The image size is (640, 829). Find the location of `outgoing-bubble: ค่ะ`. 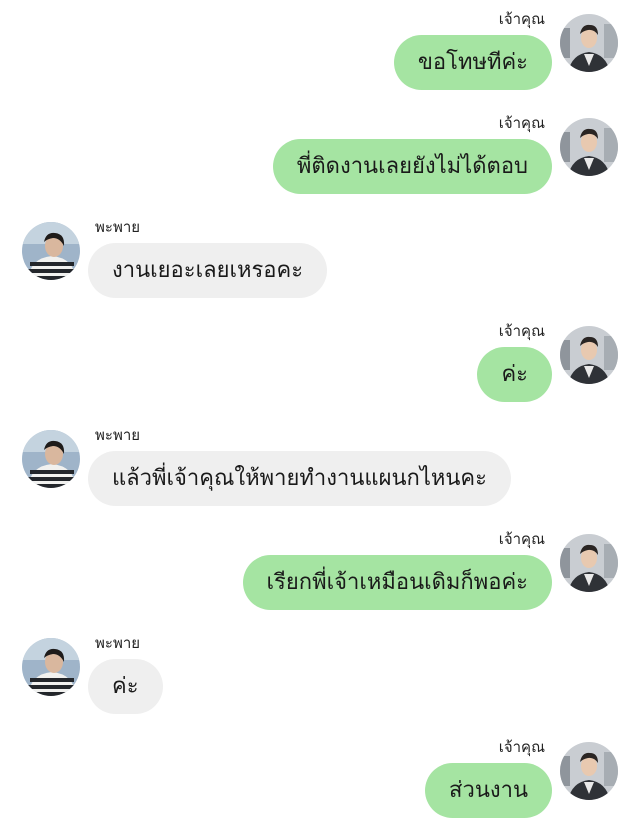

outgoing-bubble: ค่ะ is located at coordinates (514, 374).